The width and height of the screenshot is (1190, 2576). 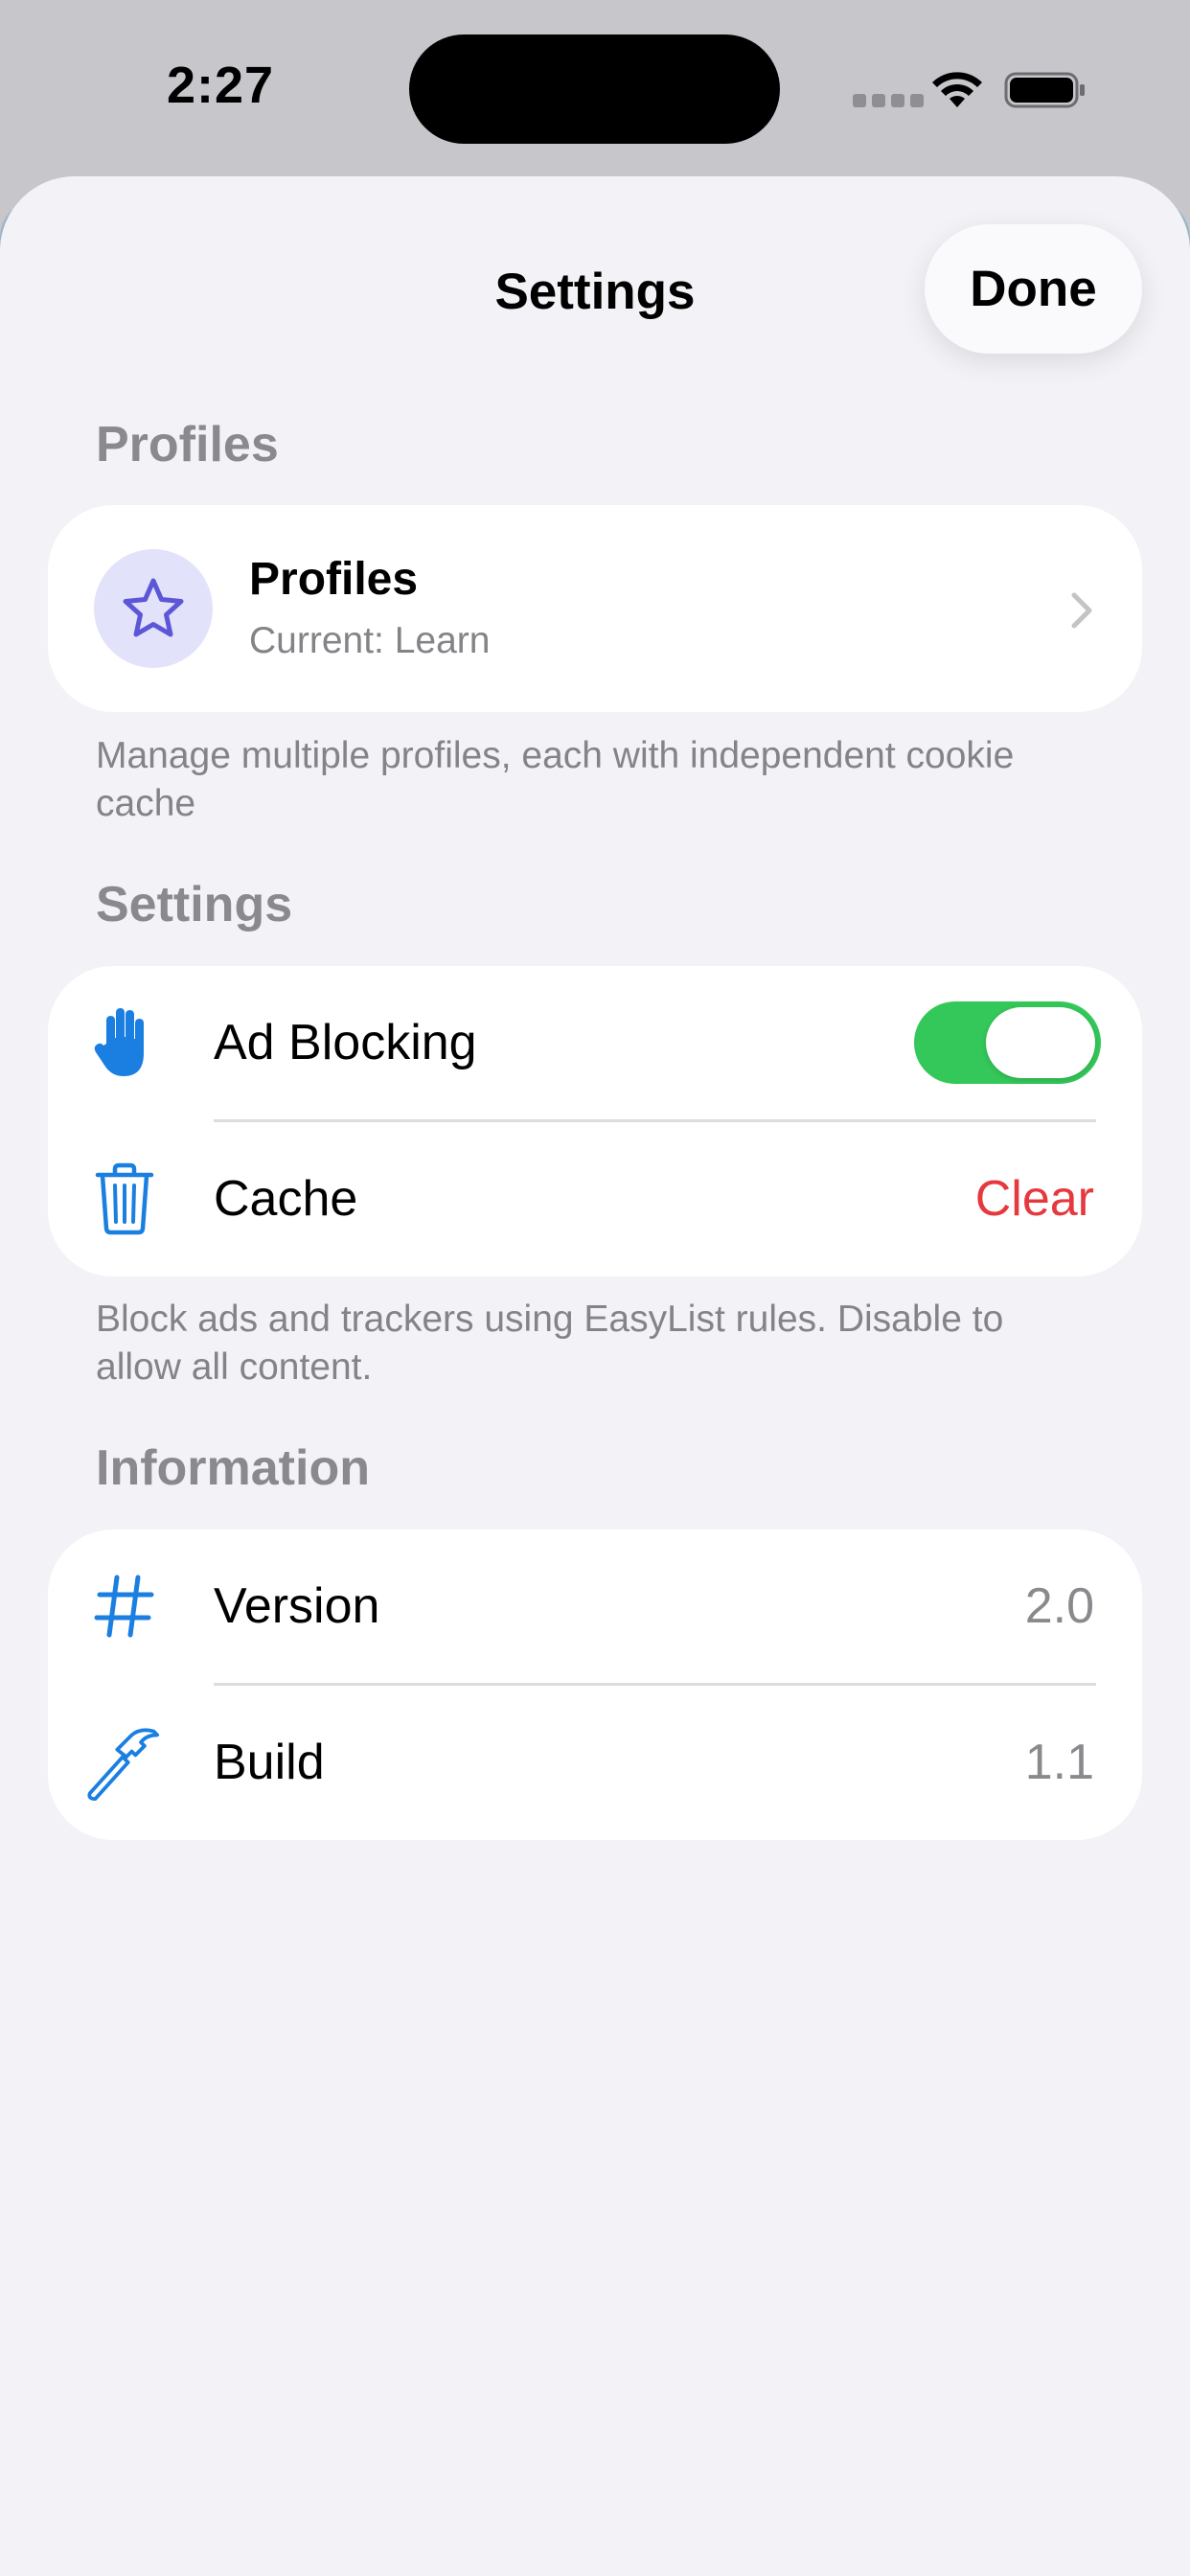 I want to click on wifi-icon, so click(x=957, y=89).